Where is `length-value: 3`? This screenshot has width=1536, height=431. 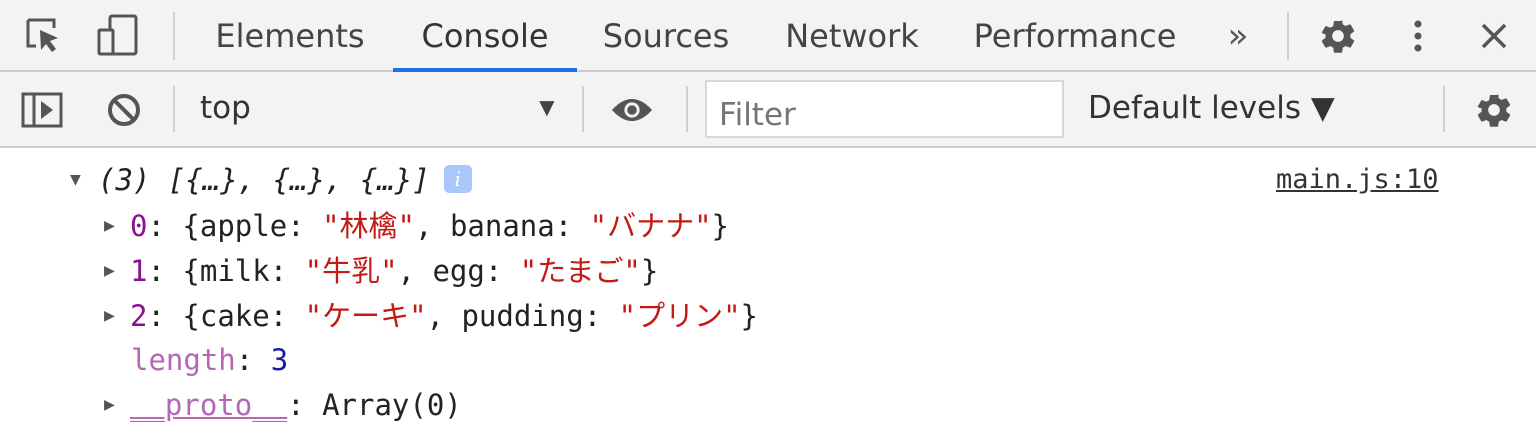 length-value: 3 is located at coordinates (279, 360).